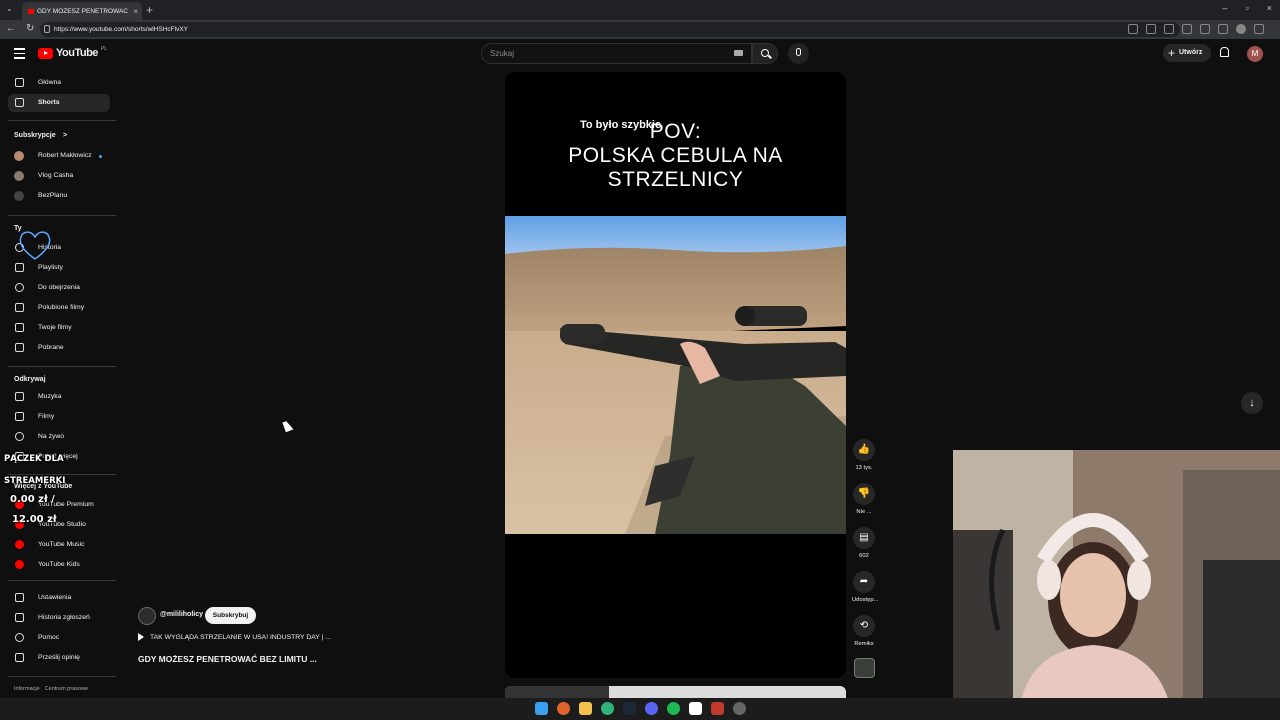  Describe the element at coordinates (1223, 29) in the screenshot. I see `collections-icon` at that location.